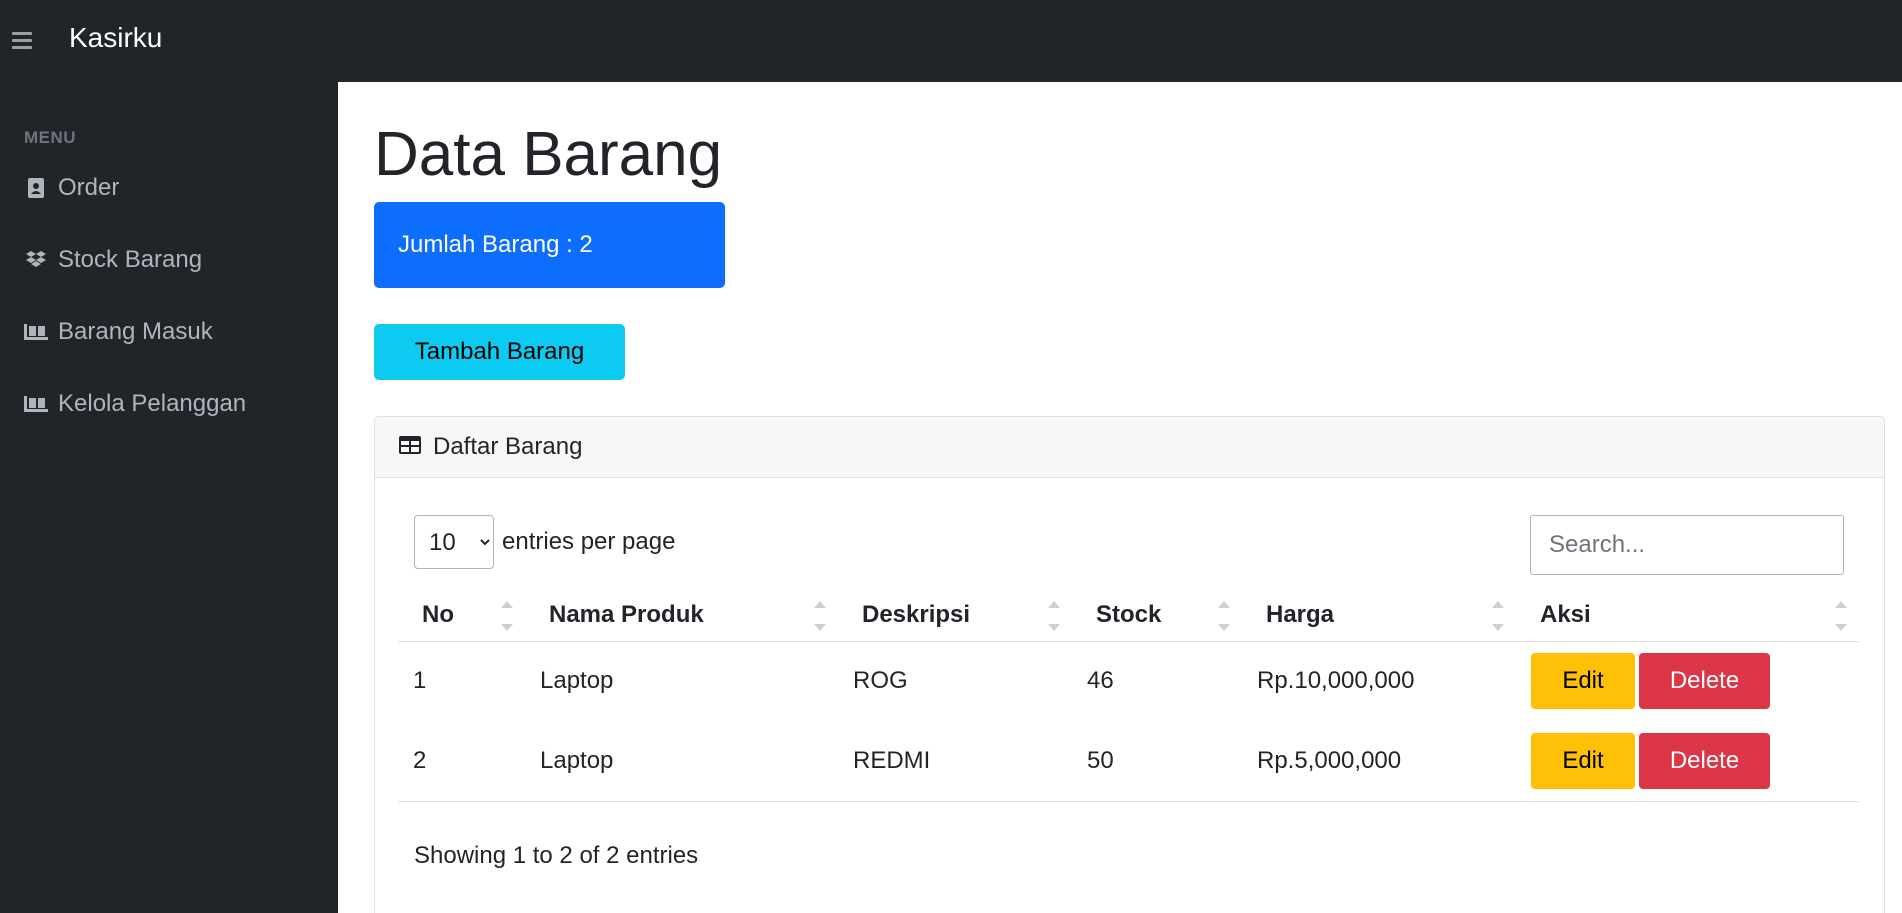 The image size is (1902, 913). I want to click on sidebar-item-label: Order, so click(89, 187).